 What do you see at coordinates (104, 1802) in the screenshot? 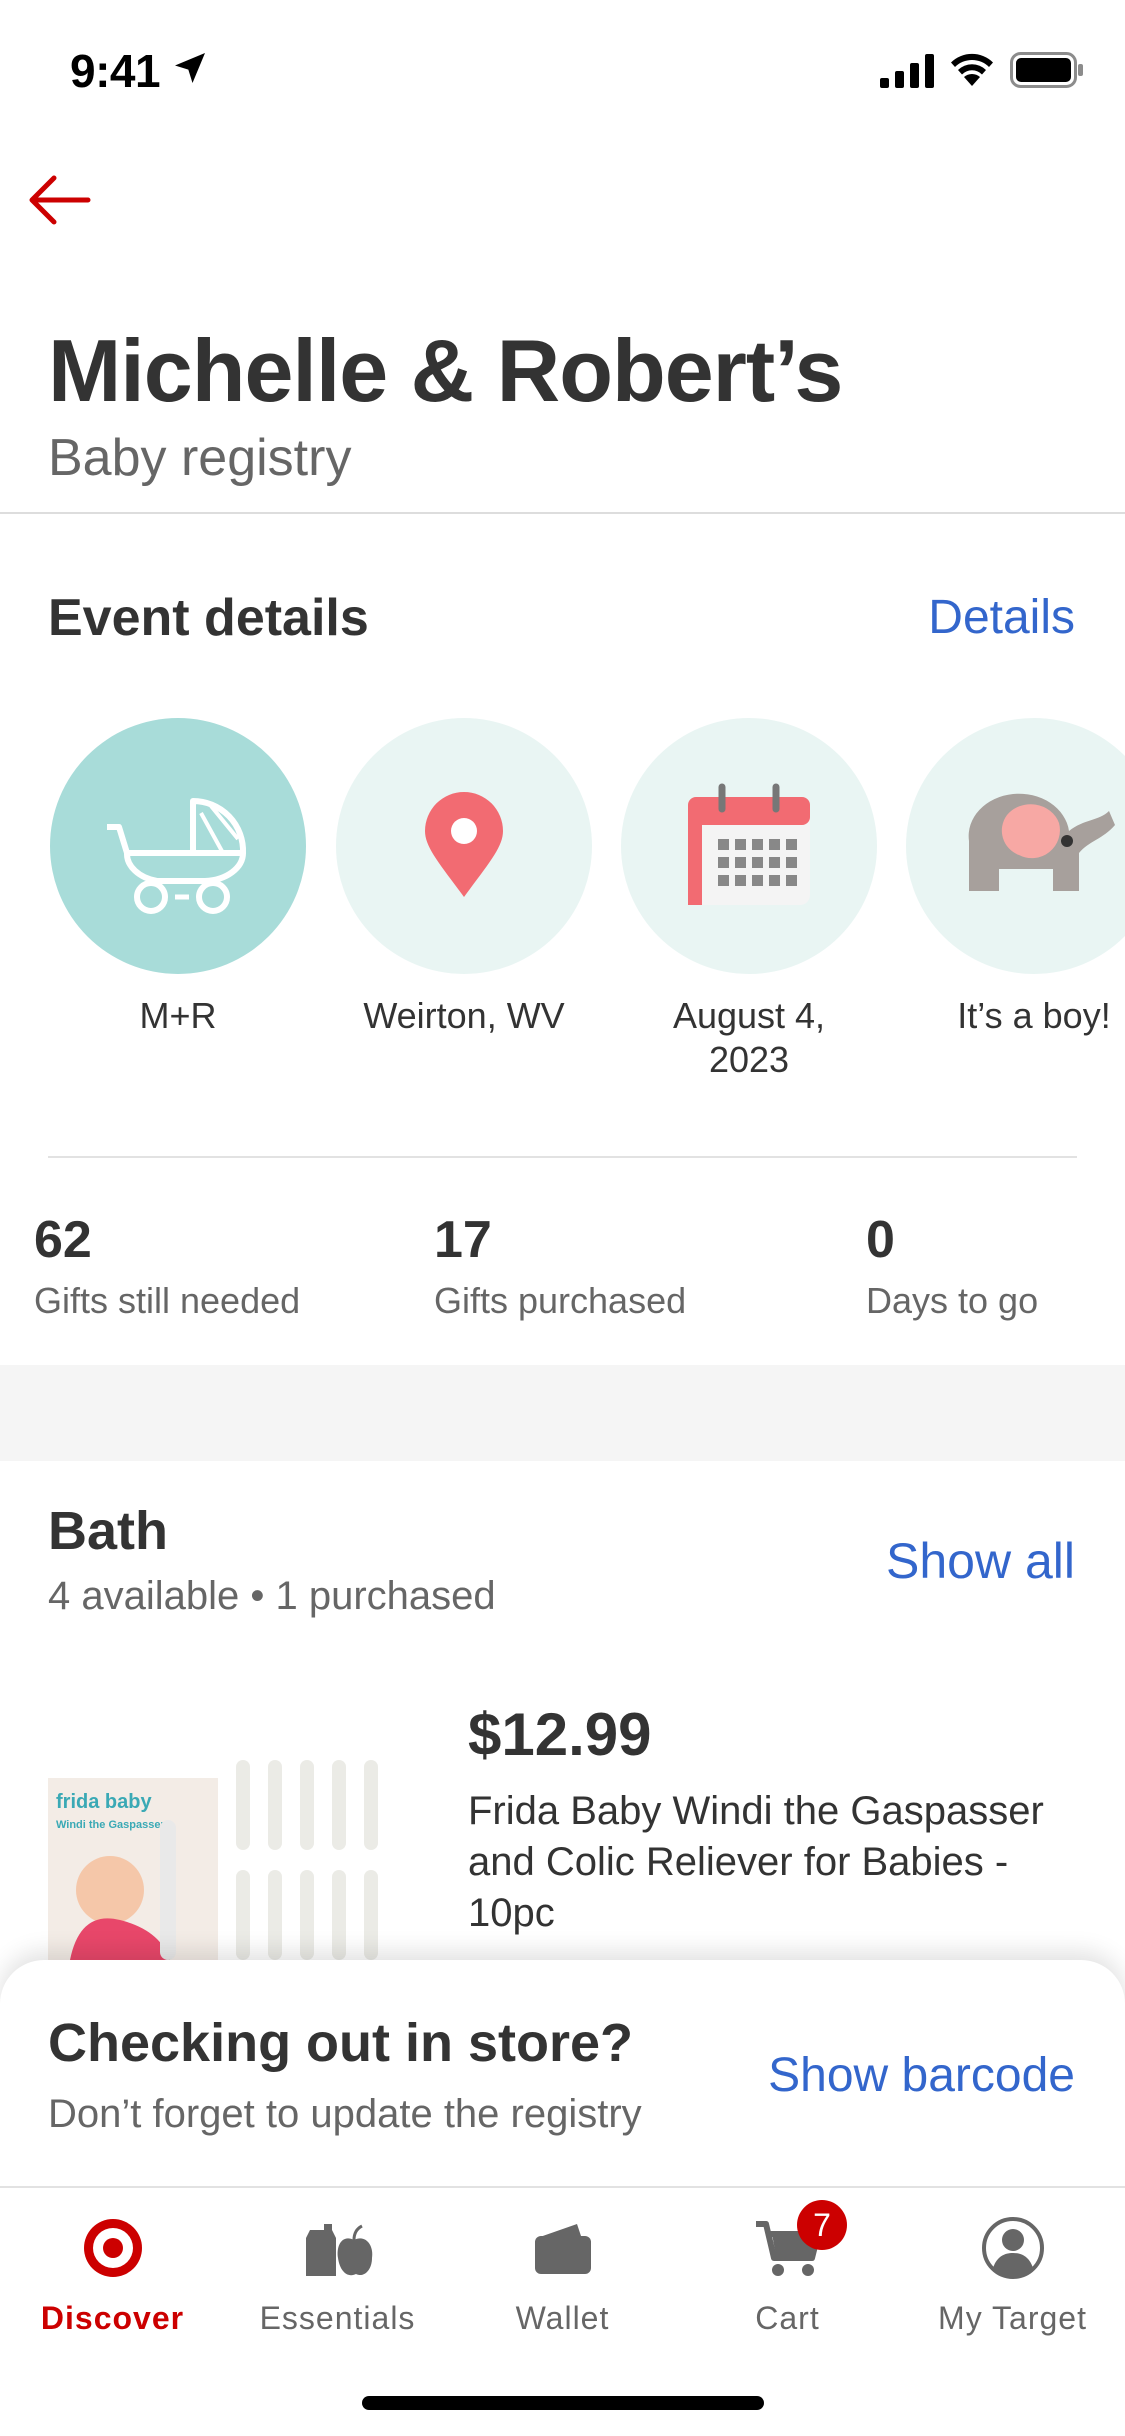
I see `product-image-brand: frida baby` at bounding box center [104, 1802].